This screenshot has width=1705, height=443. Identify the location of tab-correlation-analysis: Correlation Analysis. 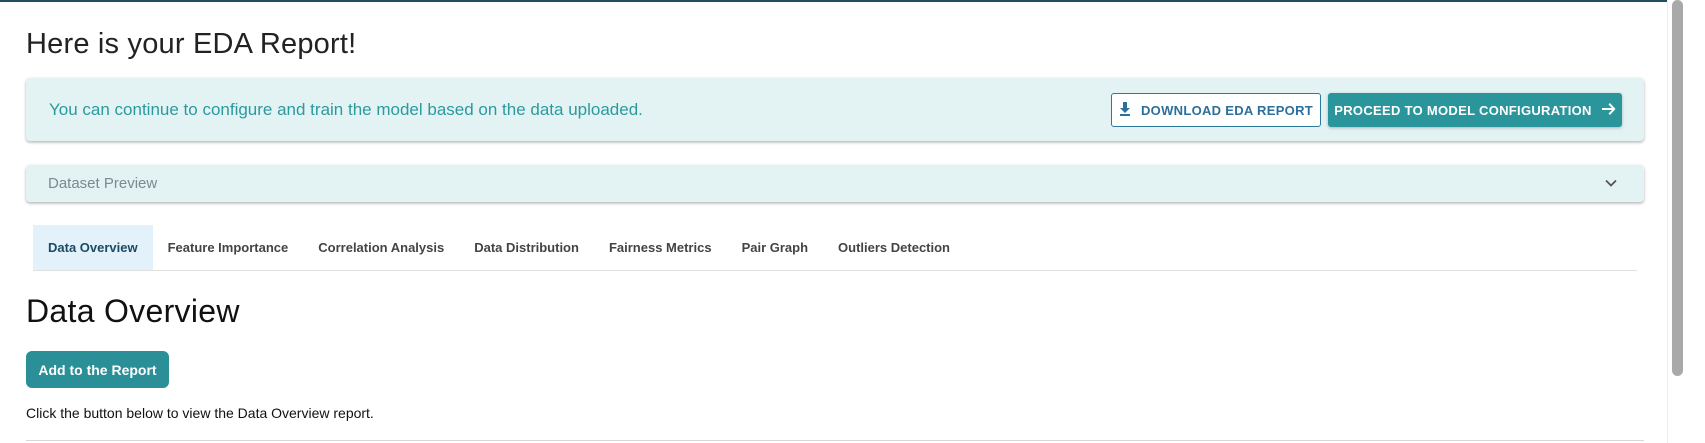
(381, 247).